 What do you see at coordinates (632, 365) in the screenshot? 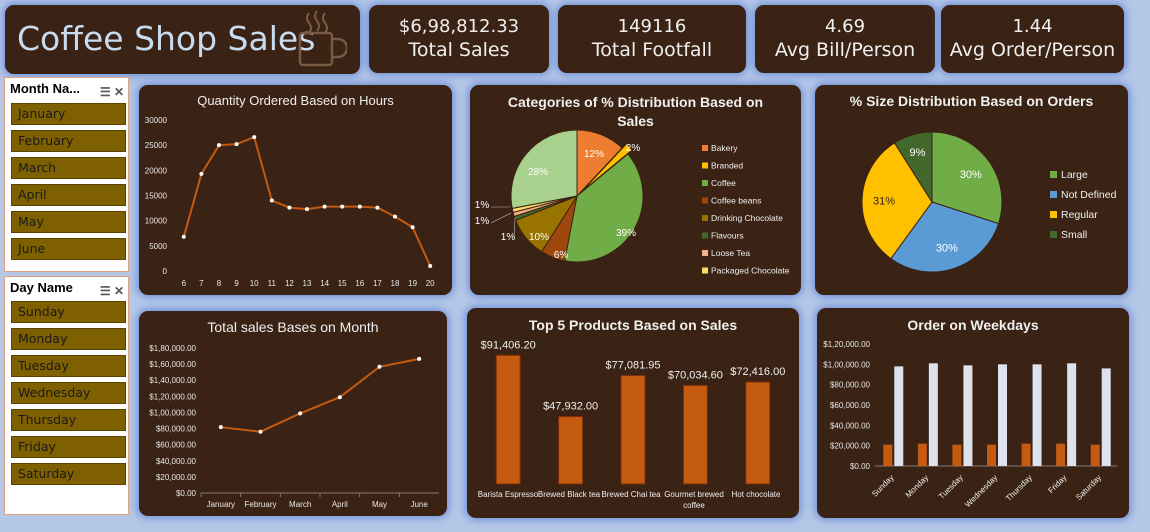
I see `data-label: $77,081.95` at bounding box center [632, 365].